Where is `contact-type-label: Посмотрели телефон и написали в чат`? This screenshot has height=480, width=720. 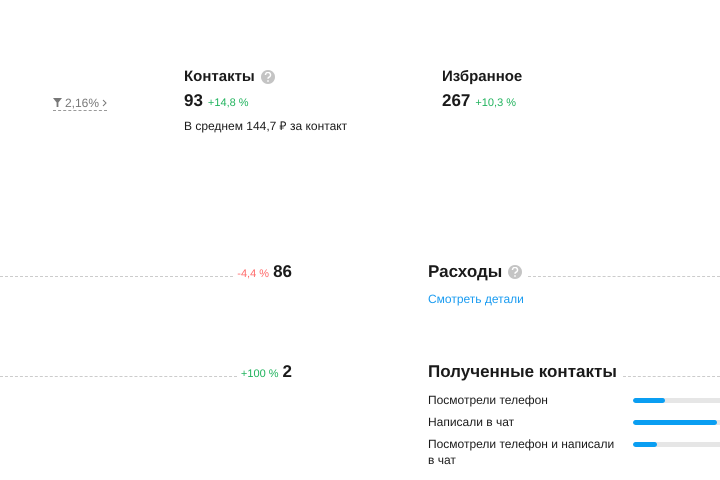
contact-type-label: Посмотрели телефон и написали в чат is located at coordinates (522, 452).